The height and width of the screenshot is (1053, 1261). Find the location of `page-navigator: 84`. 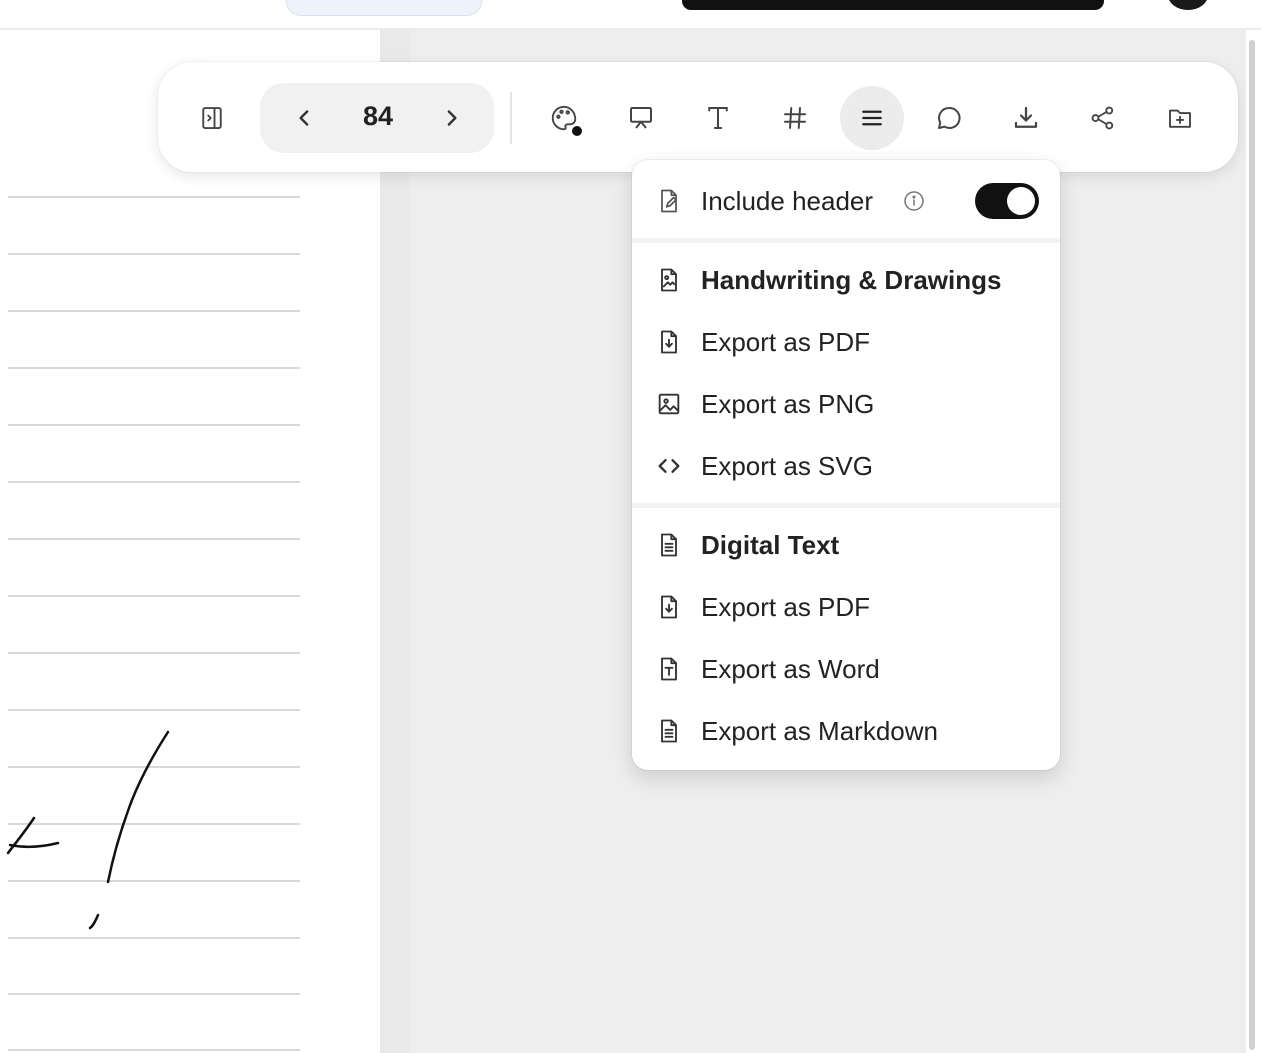

page-navigator: 84 is located at coordinates (377, 118).